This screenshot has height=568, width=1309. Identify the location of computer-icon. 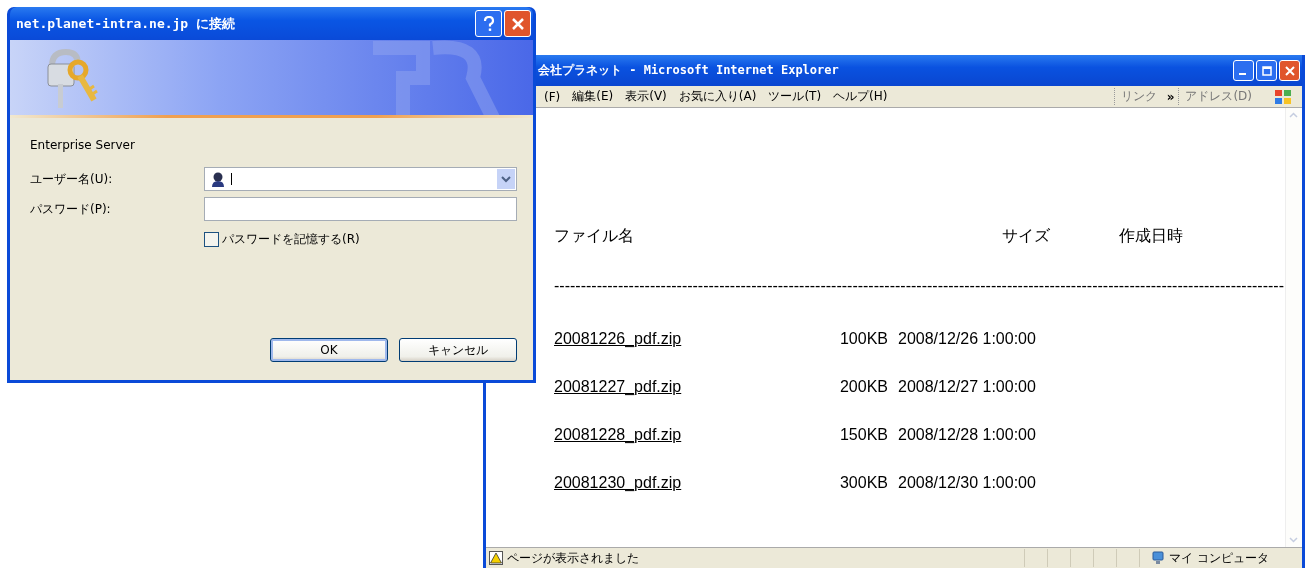
(1158, 558).